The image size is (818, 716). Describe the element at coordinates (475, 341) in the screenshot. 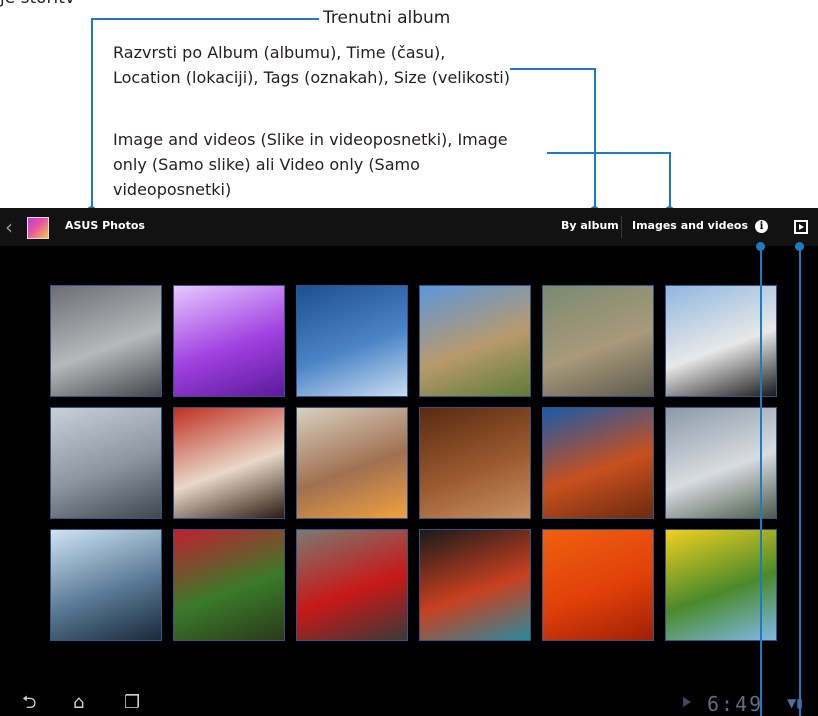

I see `photo-thumbnail-gothic-cathedral` at that location.